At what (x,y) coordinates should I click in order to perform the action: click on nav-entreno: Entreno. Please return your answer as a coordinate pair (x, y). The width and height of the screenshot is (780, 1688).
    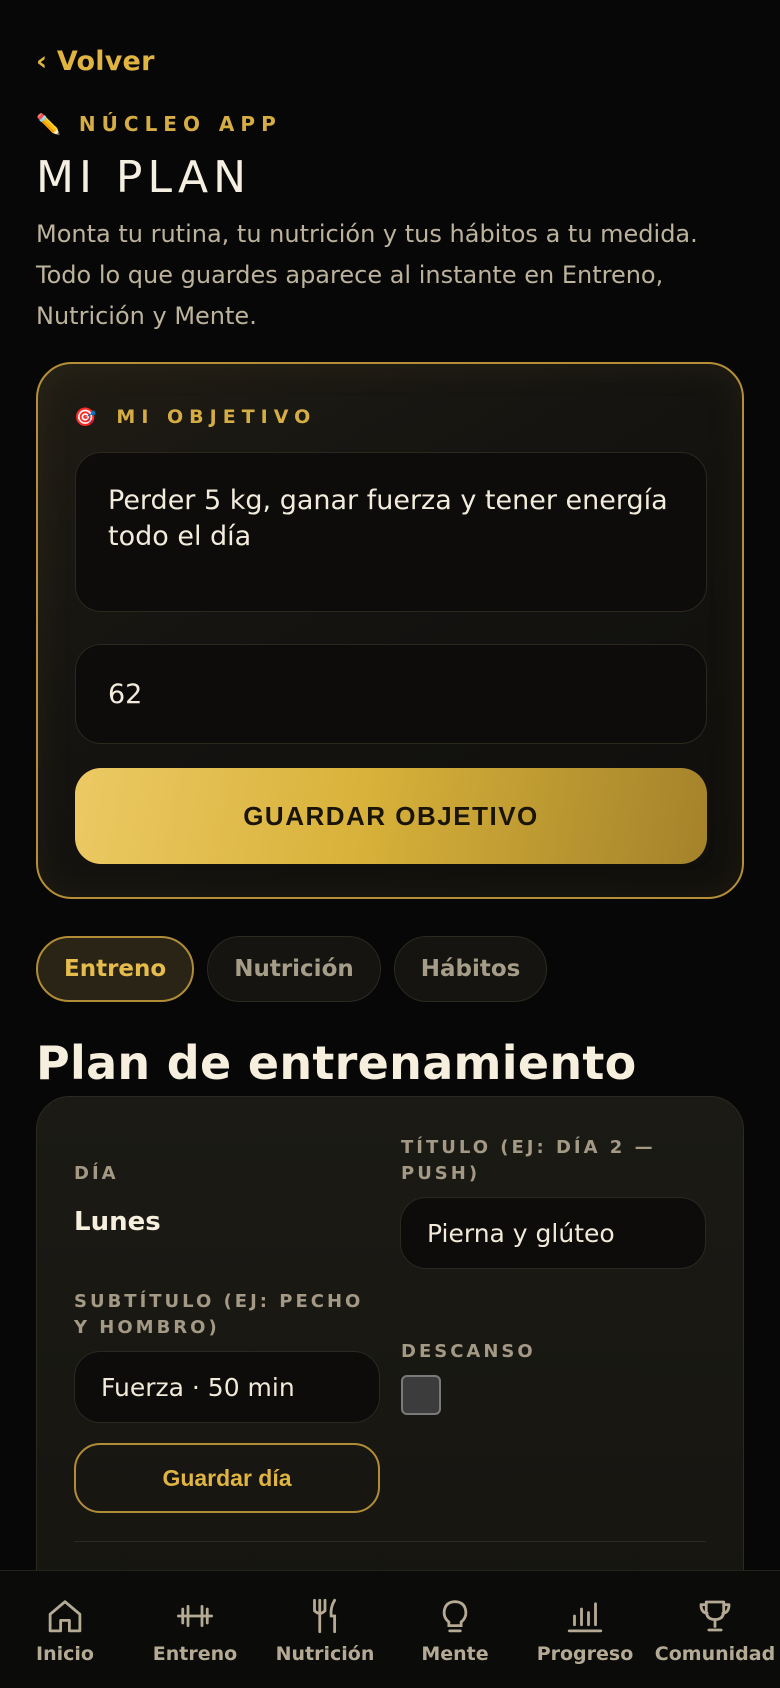
    Looking at the image, I should click on (195, 1630).